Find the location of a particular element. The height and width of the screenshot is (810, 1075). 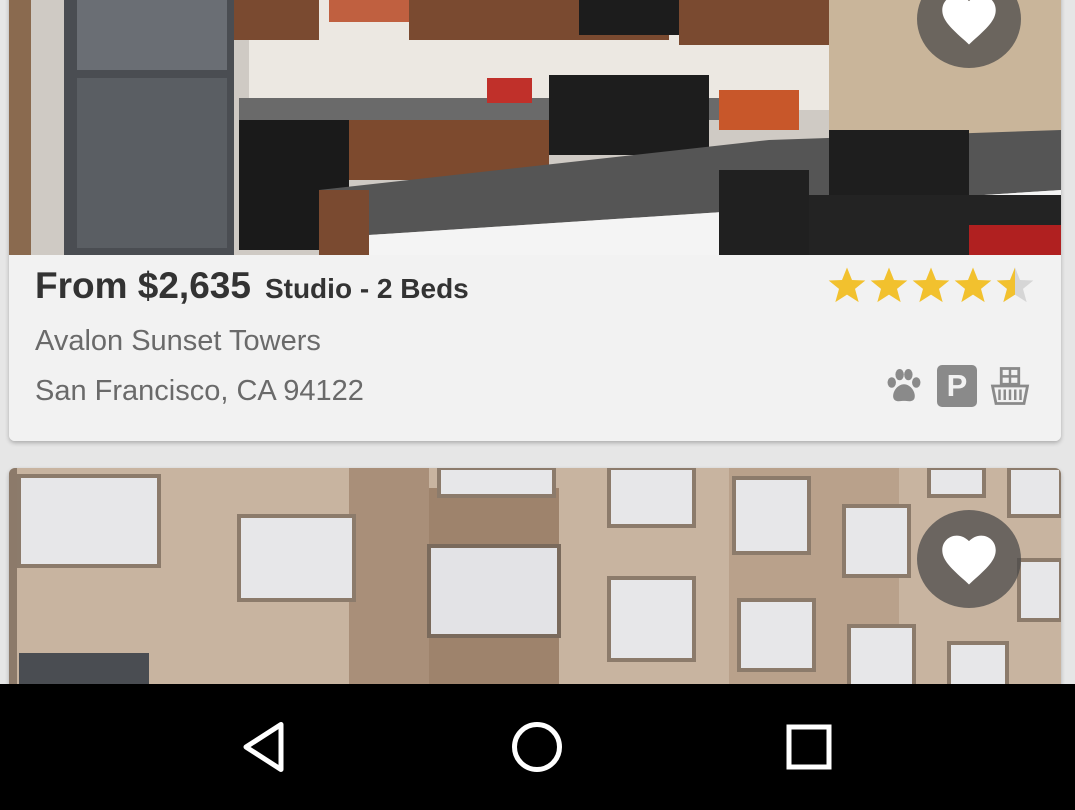

listing-address: San Francisco, CA 94122 is located at coordinates (199, 391).